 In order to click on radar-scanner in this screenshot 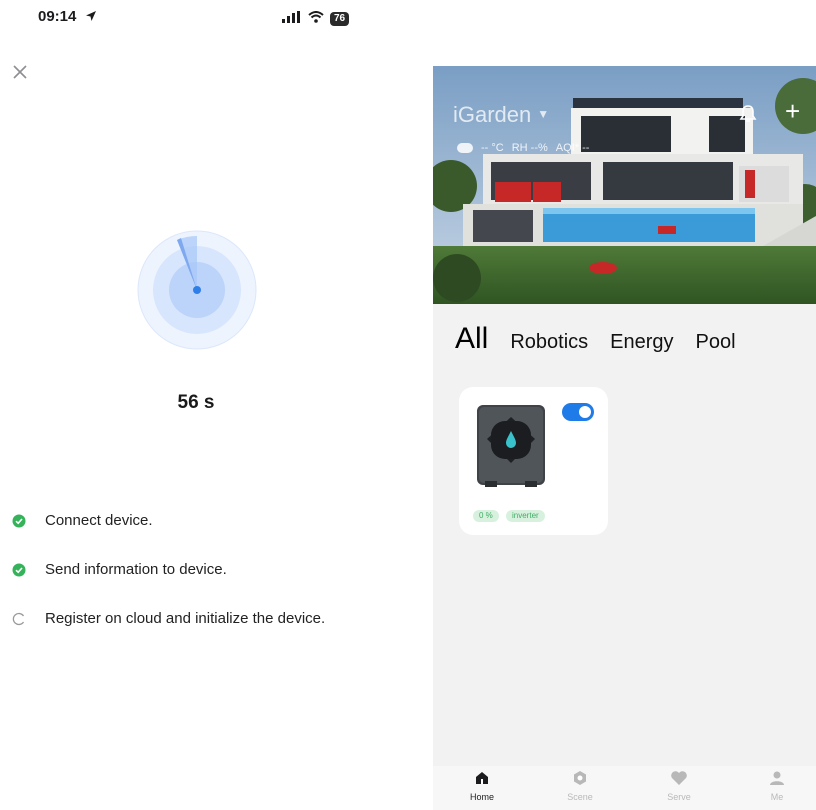, I will do `click(197, 290)`.